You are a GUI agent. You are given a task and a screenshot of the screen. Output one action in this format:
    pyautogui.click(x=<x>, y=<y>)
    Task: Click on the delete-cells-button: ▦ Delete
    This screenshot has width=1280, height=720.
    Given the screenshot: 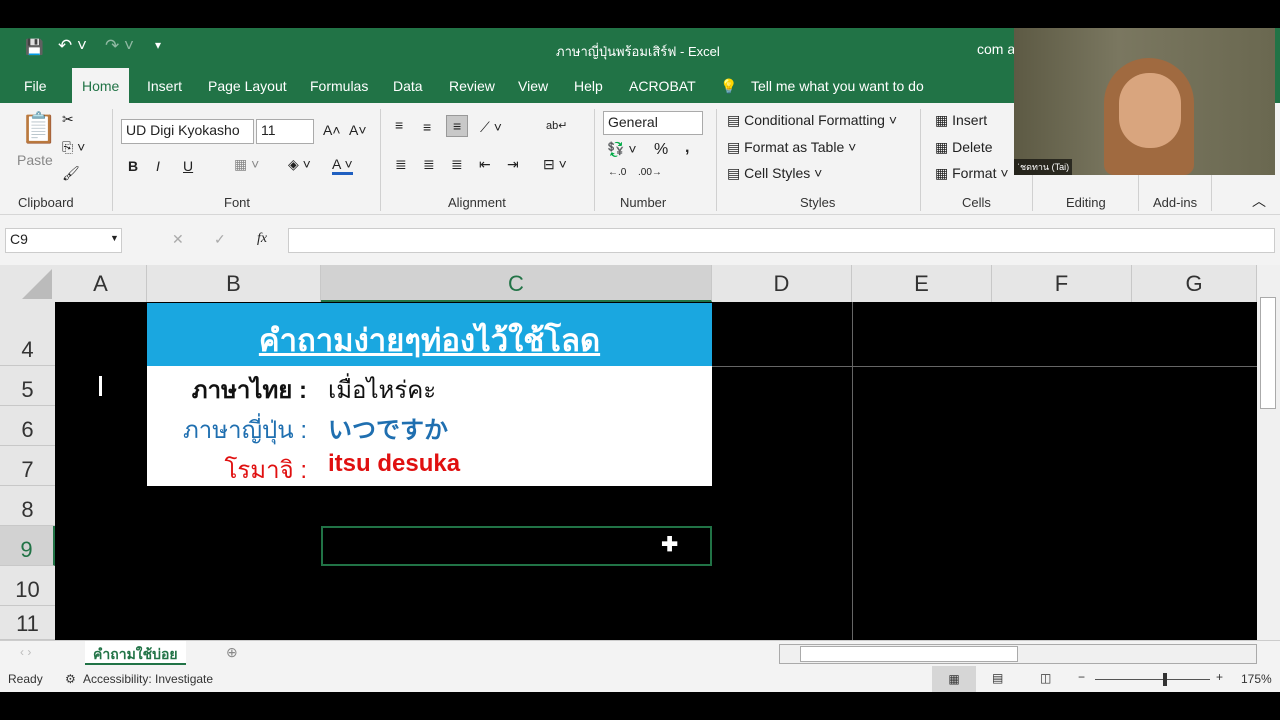 What is the action you would take?
    pyautogui.click(x=964, y=147)
    